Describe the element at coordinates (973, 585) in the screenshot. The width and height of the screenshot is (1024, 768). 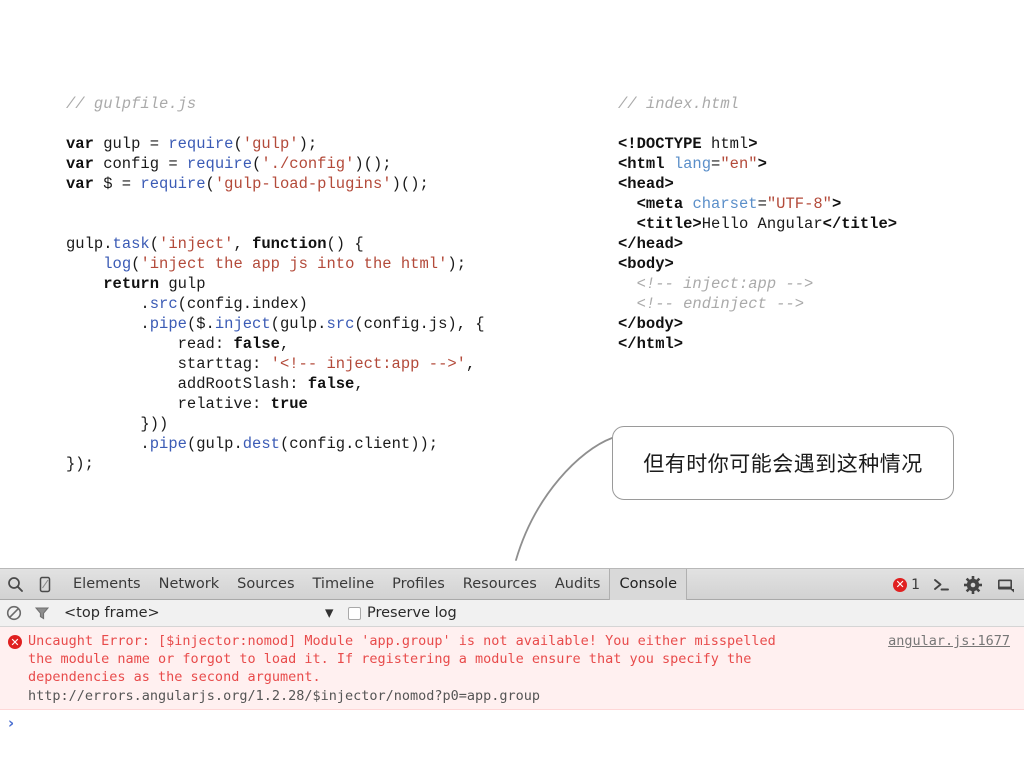
I see `gear-icon` at that location.